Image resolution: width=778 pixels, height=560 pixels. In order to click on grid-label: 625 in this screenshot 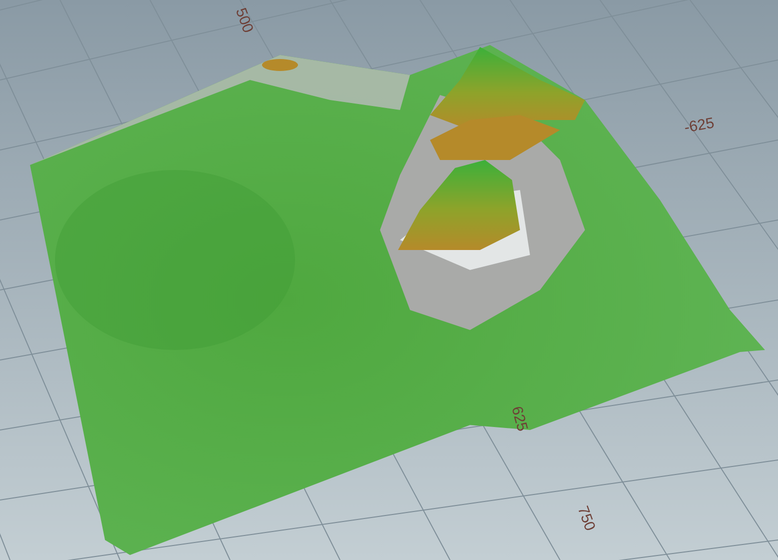, I will do `click(519, 419)`.